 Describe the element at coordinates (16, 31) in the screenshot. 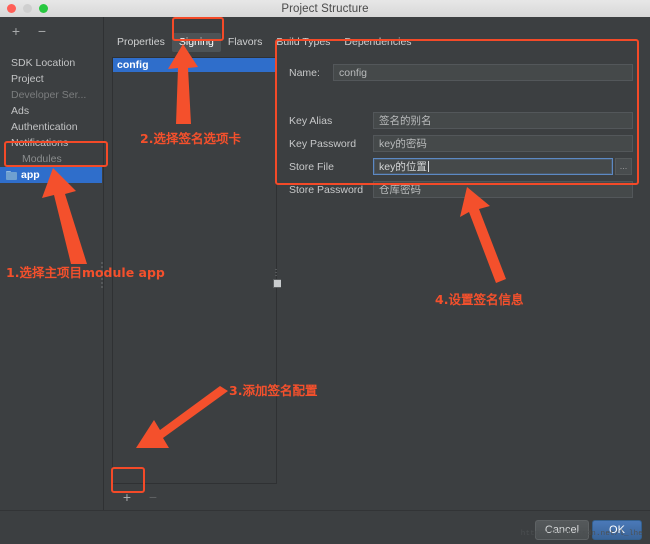

I see `sidebar-add-module-button: +` at that location.